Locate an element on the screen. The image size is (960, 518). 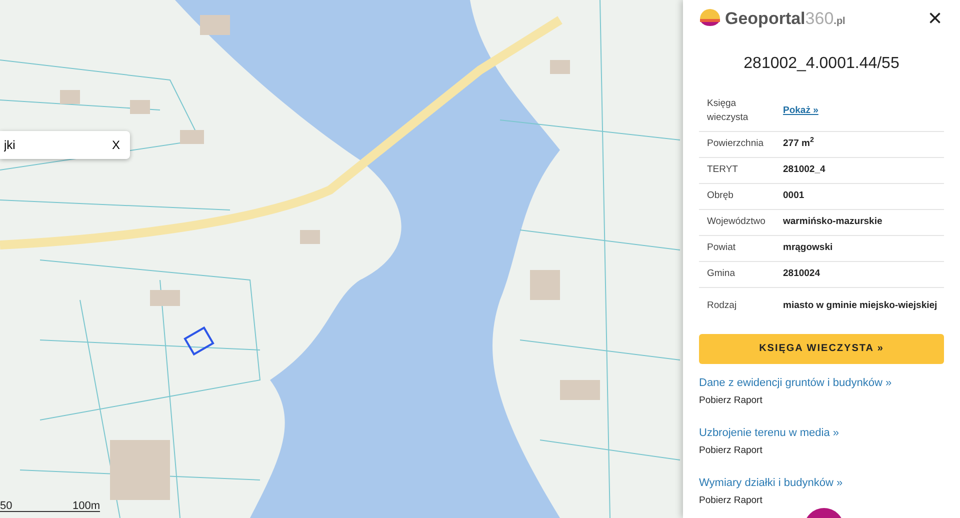
scale-label: 100m is located at coordinates (86, 505).